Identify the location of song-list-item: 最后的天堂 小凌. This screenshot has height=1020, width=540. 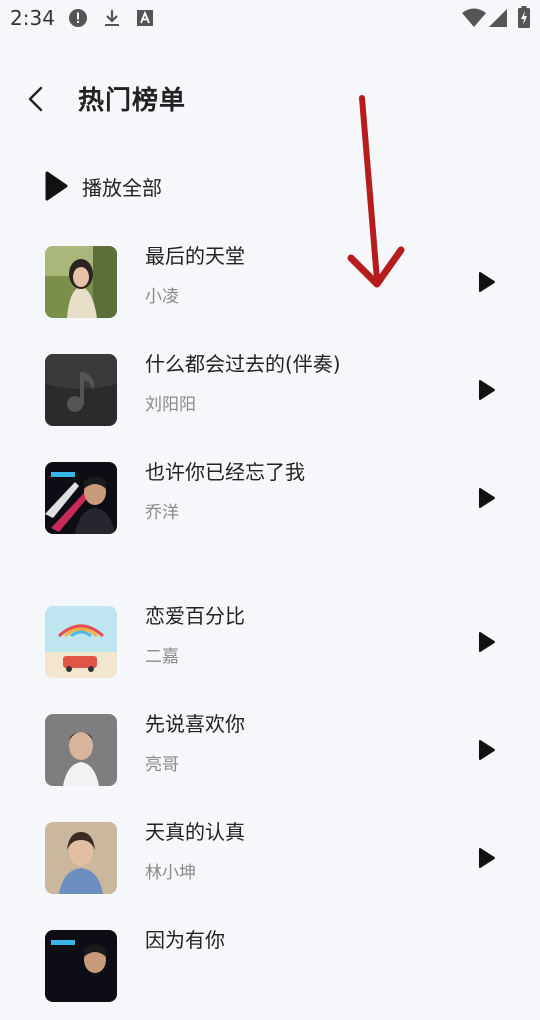
(270, 286).